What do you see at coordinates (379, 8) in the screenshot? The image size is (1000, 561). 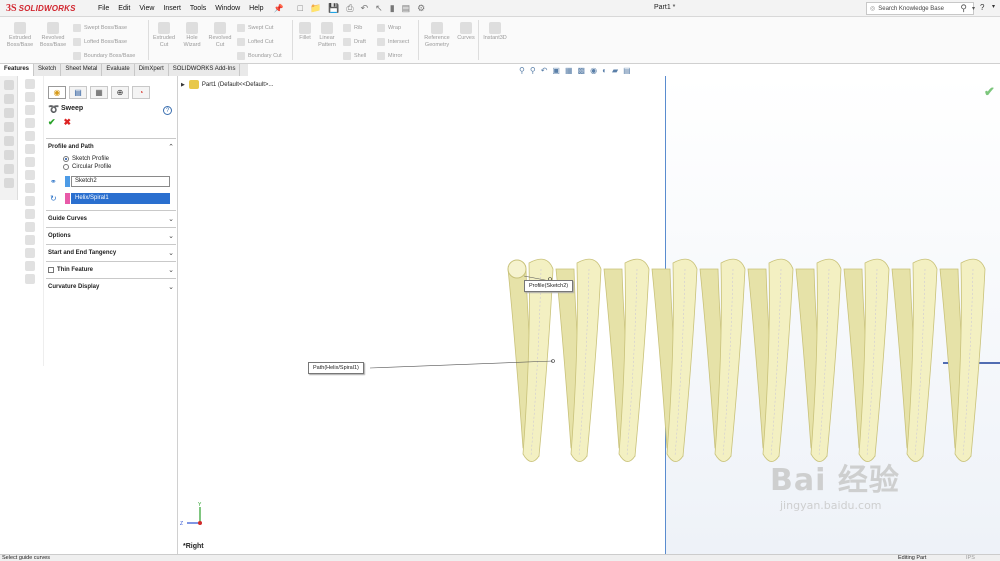 I see `select-icon: ↖` at bounding box center [379, 8].